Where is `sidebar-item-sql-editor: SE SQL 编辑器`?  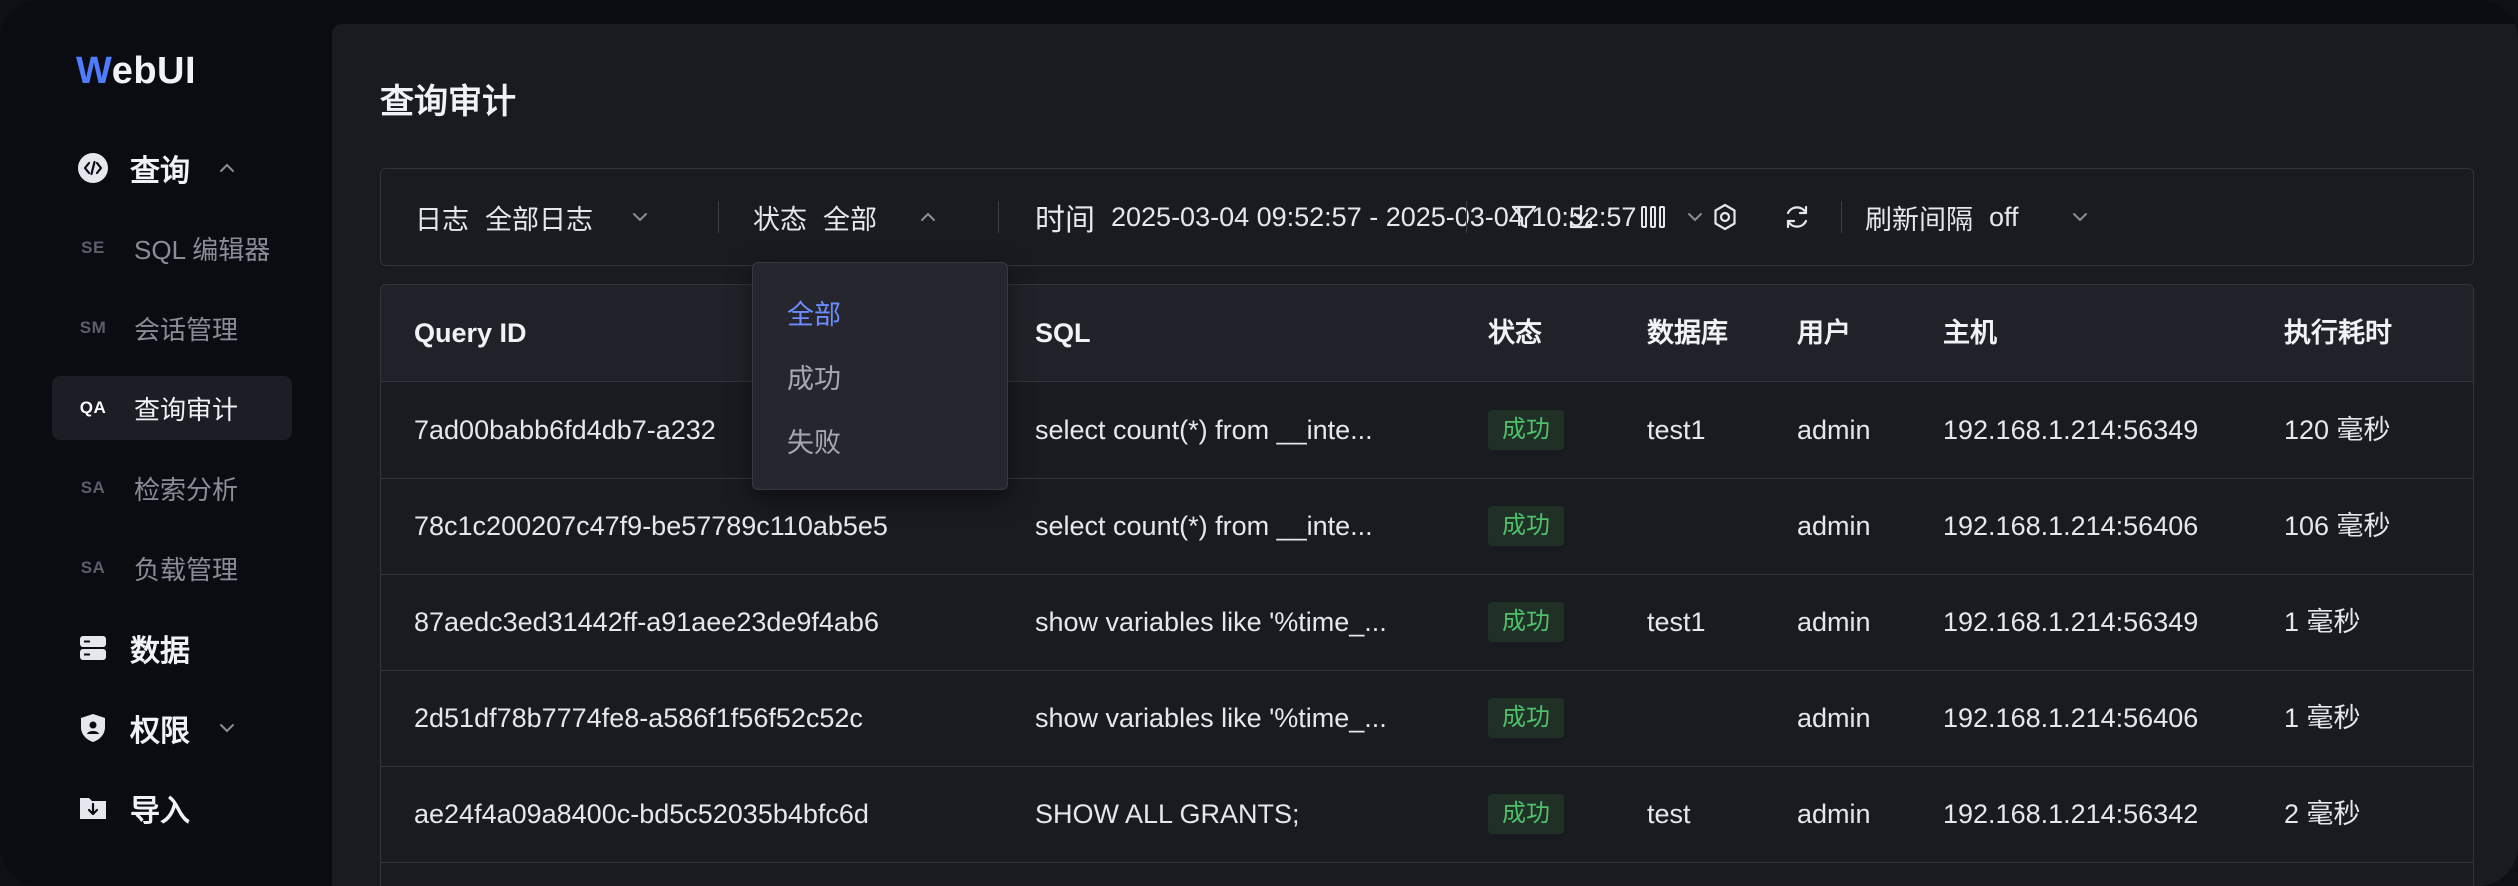
sidebar-item-sql-editor: SE SQL 编辑器 is located at coordinates (172, 248).